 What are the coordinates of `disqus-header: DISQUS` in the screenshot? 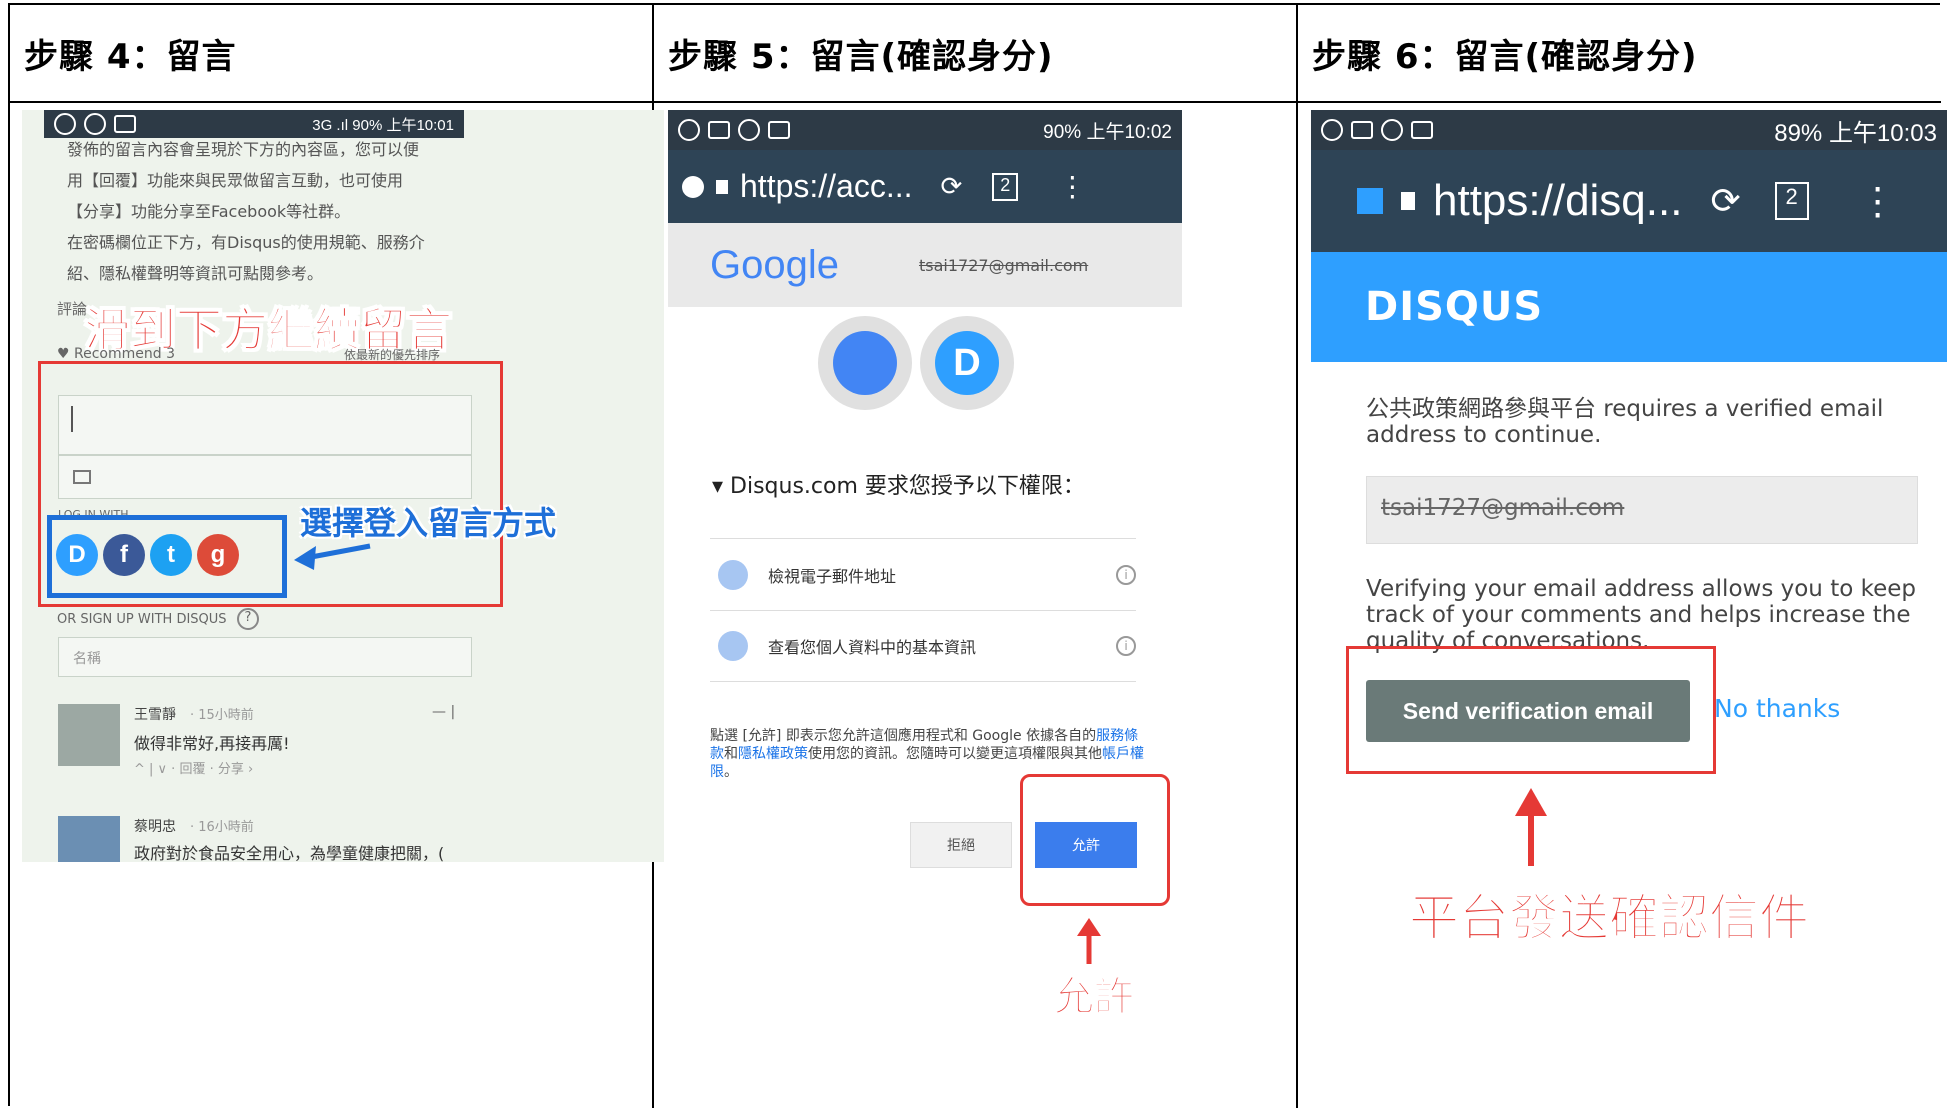 It's located at (1629, 307).